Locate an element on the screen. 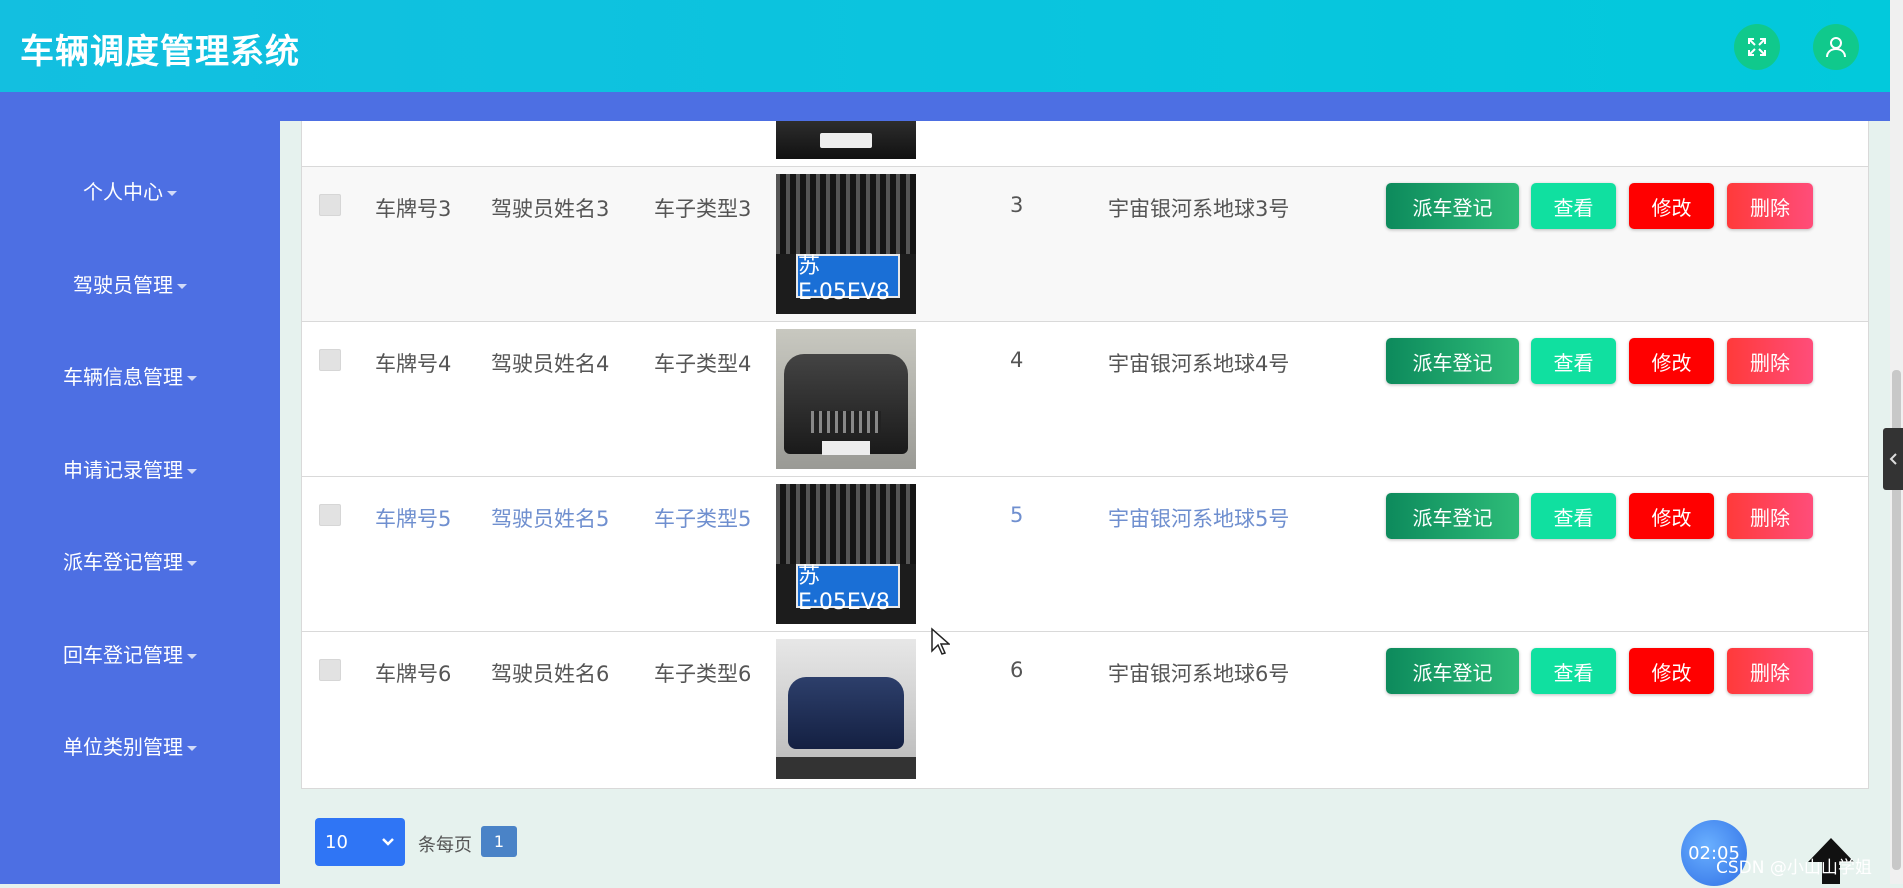 The width and height of the screenshot is (1903, 888). sidebar-item-driver-management: 驾驶员管理 is located at coordinates (130, 283).